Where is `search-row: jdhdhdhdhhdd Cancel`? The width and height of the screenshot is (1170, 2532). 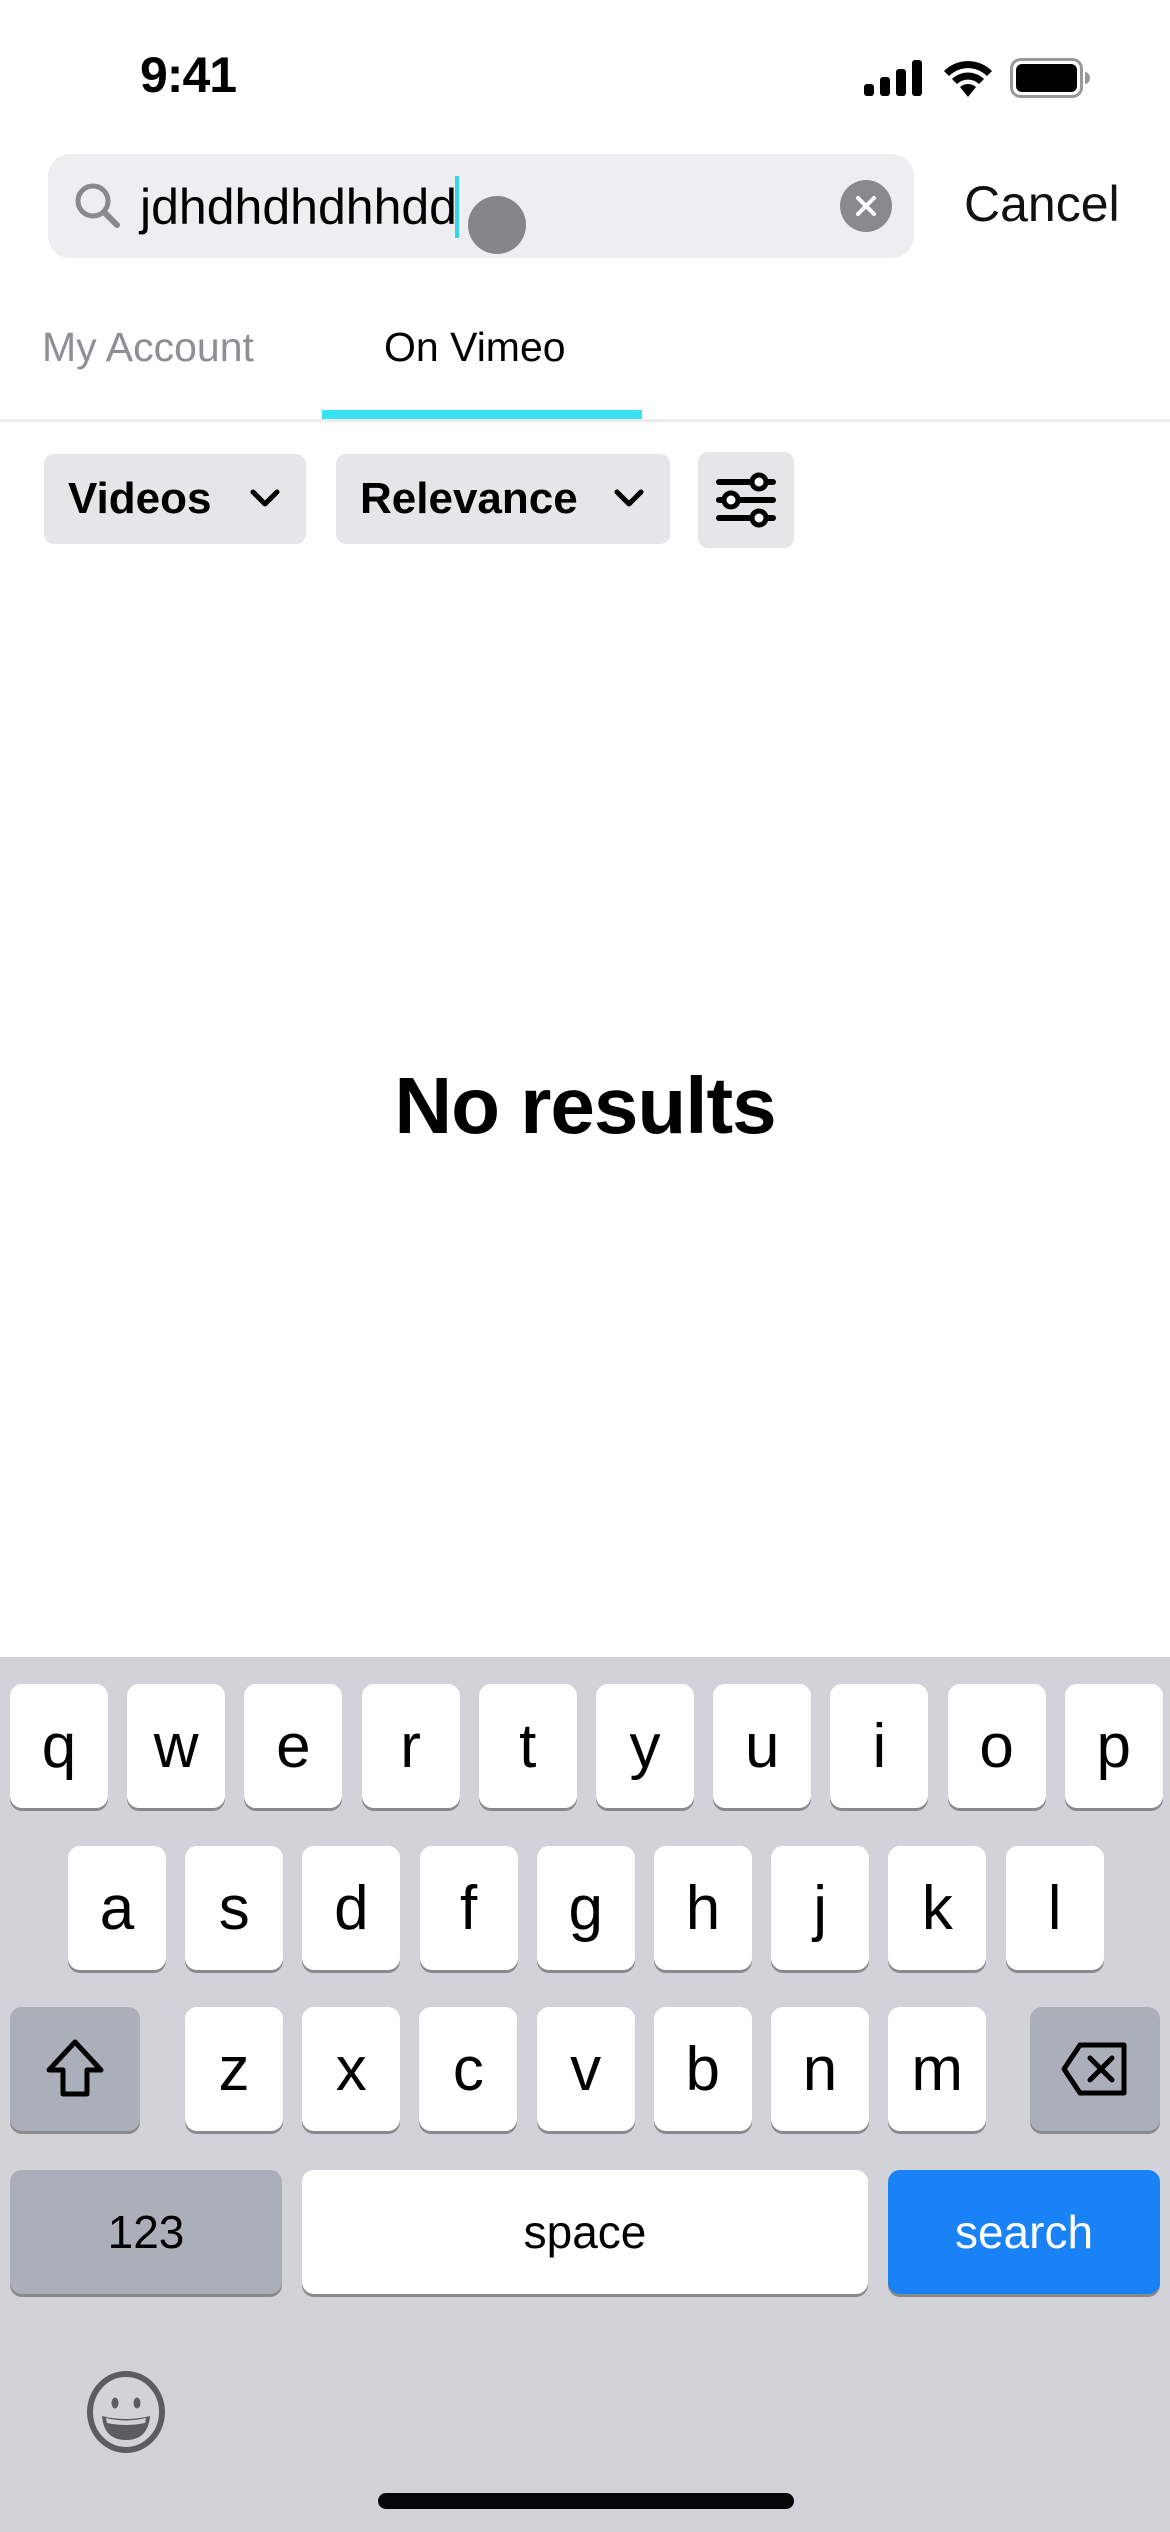
search-row: jdhdhdhdhhdd Cancel is located at coordinates (585, 206).